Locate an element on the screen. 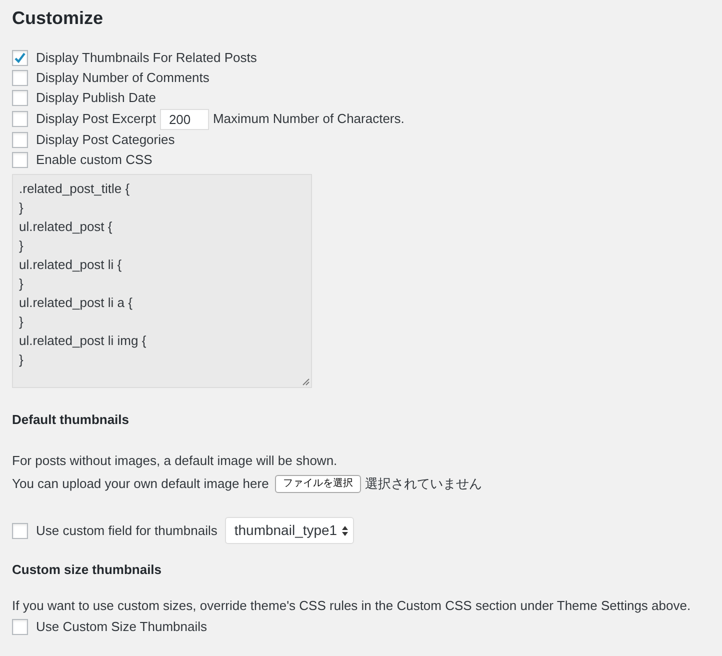  css-textarea: .related_post_title { } ul.related_post { } ul.related_post li { } ul.related_post li a { } ul.related_post li img { } is located at coordinates (162, 281).